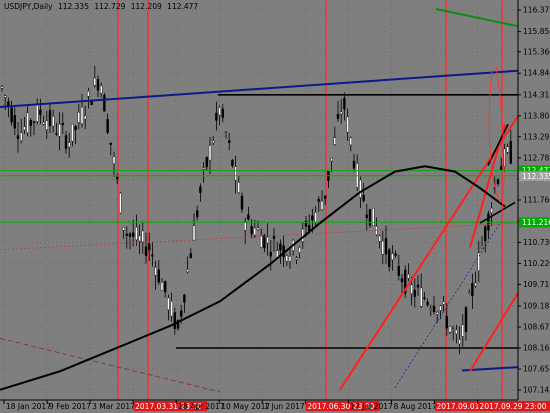 The width and height of the screenshot is (550, 413). What do you see at coordinates (536, 94) in the screenshot?
I see `price-tick-label: 114.315` at bounding box center [536, 94].